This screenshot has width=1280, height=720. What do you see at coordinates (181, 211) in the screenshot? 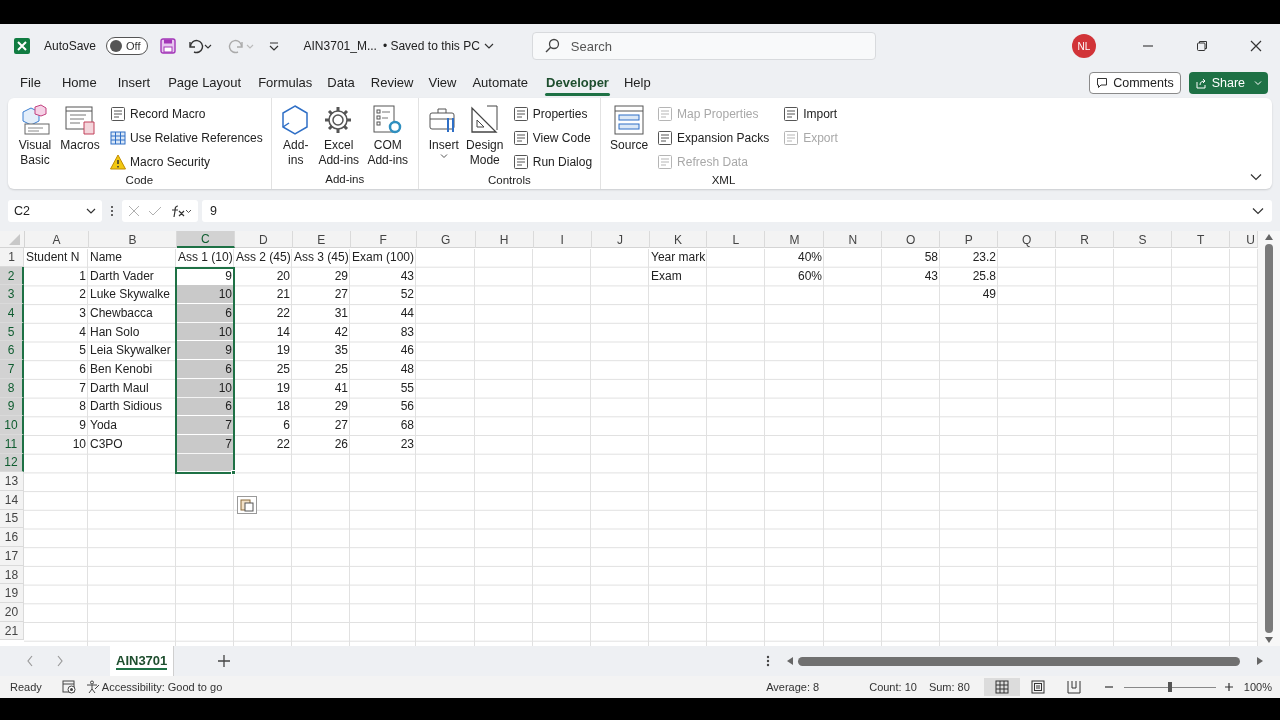
I see `insert-function-icon` at bounding box center [181, 211].